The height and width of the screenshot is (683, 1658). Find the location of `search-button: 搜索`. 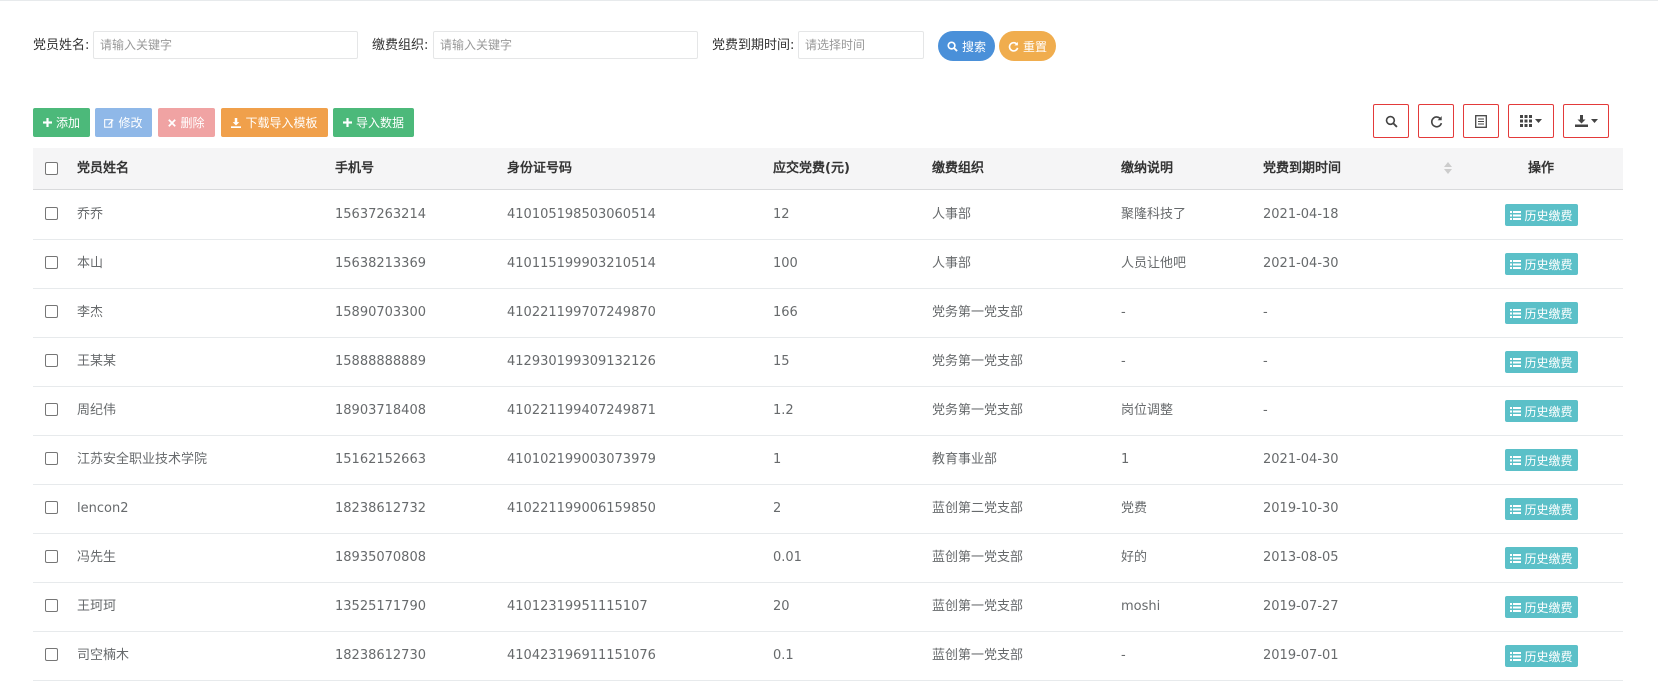

search-button: 搜索 is located at coordinates (966, 46).